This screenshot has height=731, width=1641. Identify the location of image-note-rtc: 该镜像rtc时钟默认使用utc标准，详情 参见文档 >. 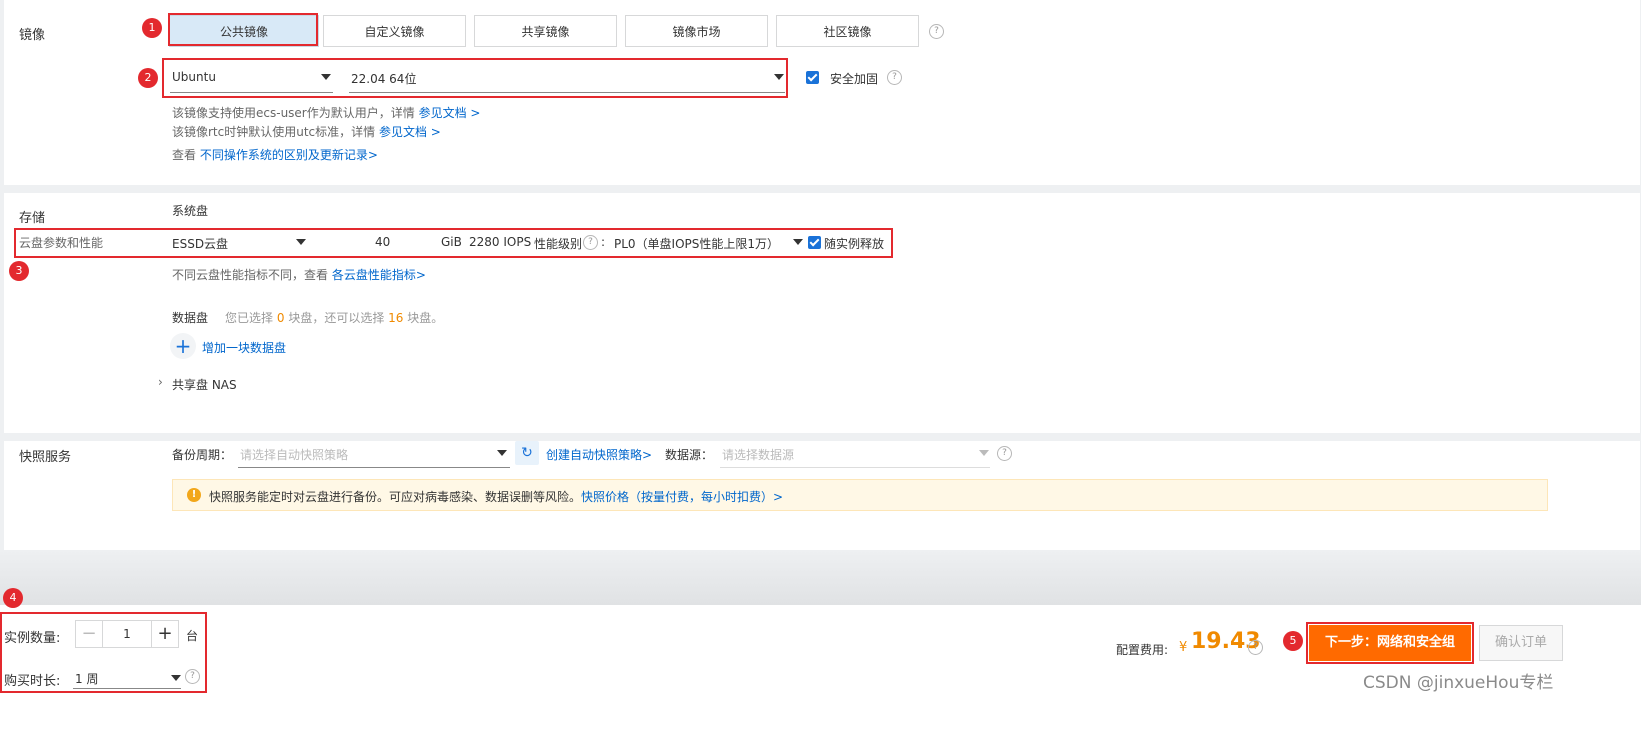
(306, 131).